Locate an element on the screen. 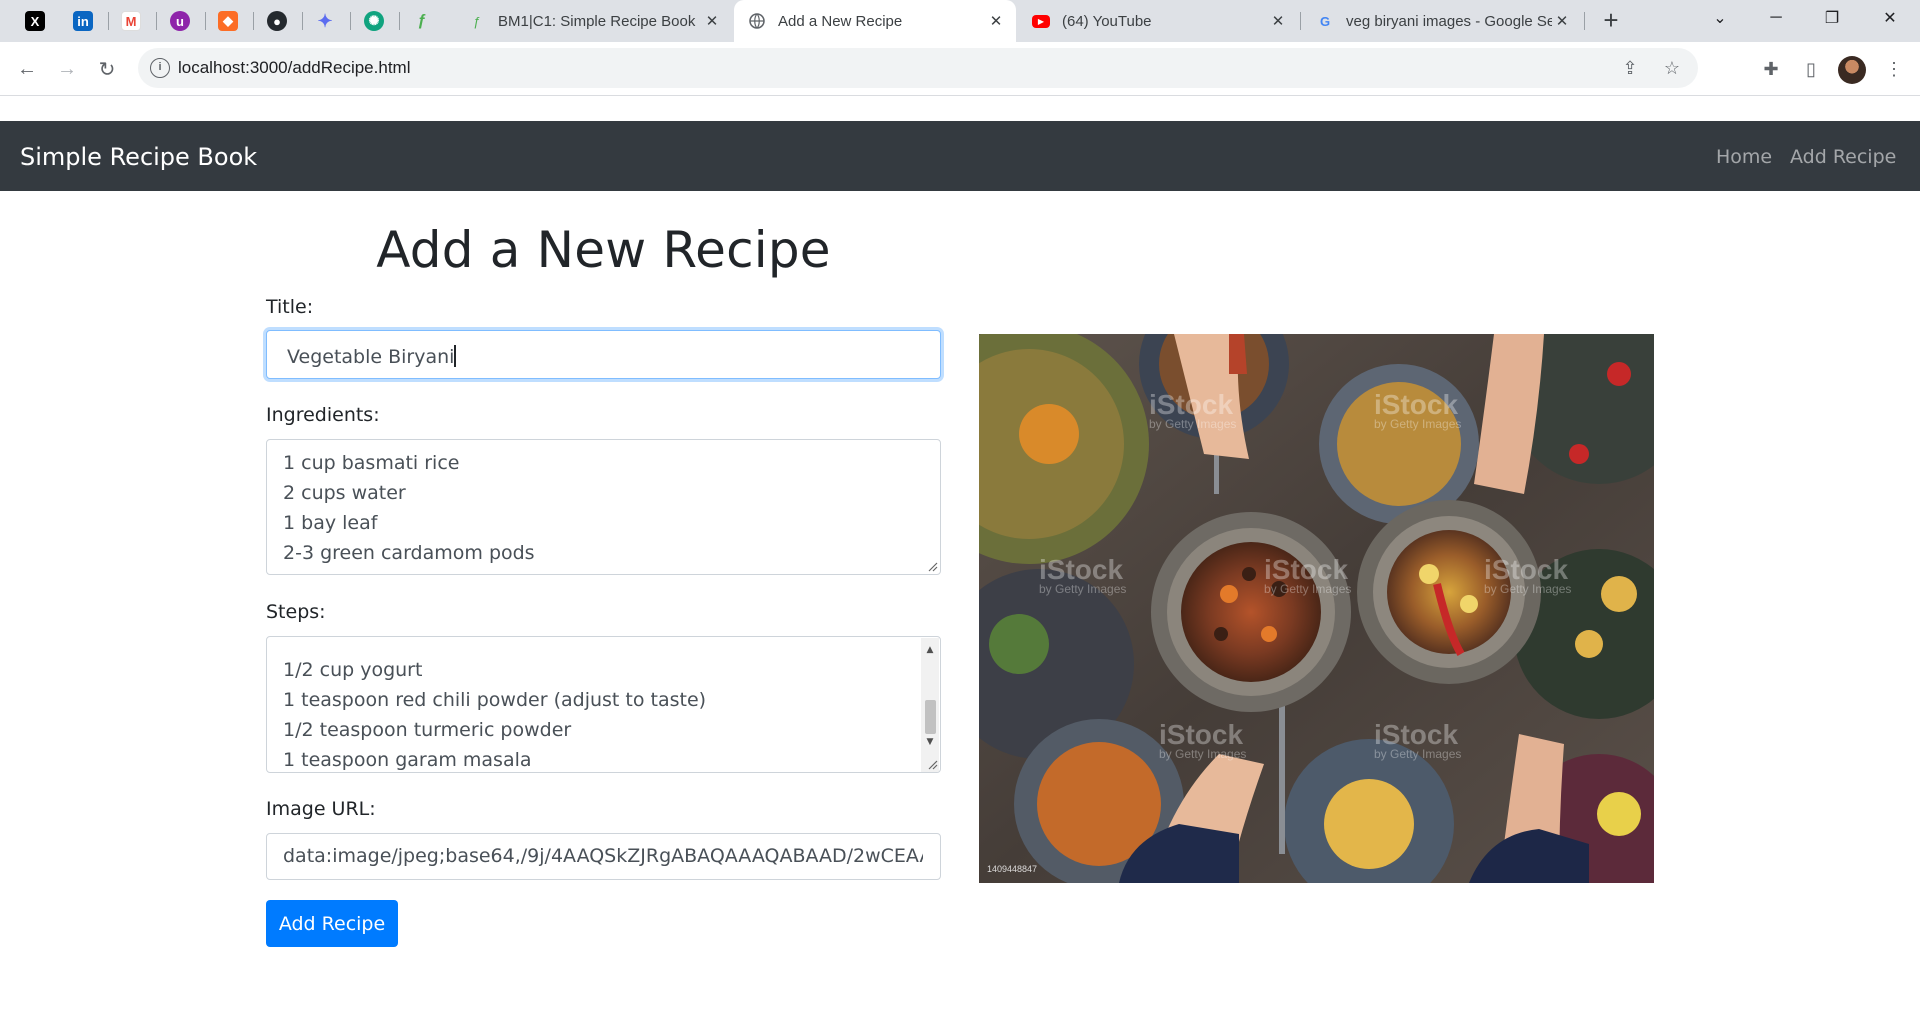  tab-label: Add a New Recipe is located at coordinates (840, 21).